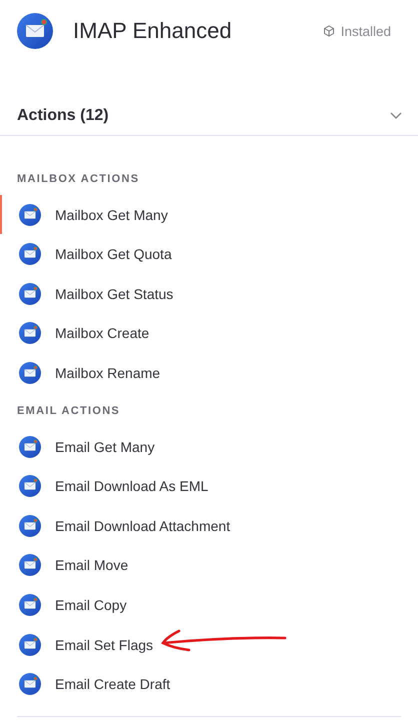 The image size is (418, 721). What do you see at coordinates (69, 410) in the screenshot?
I see `section-label: EMAIL ACTIONS` at bounding box center [69, 410].